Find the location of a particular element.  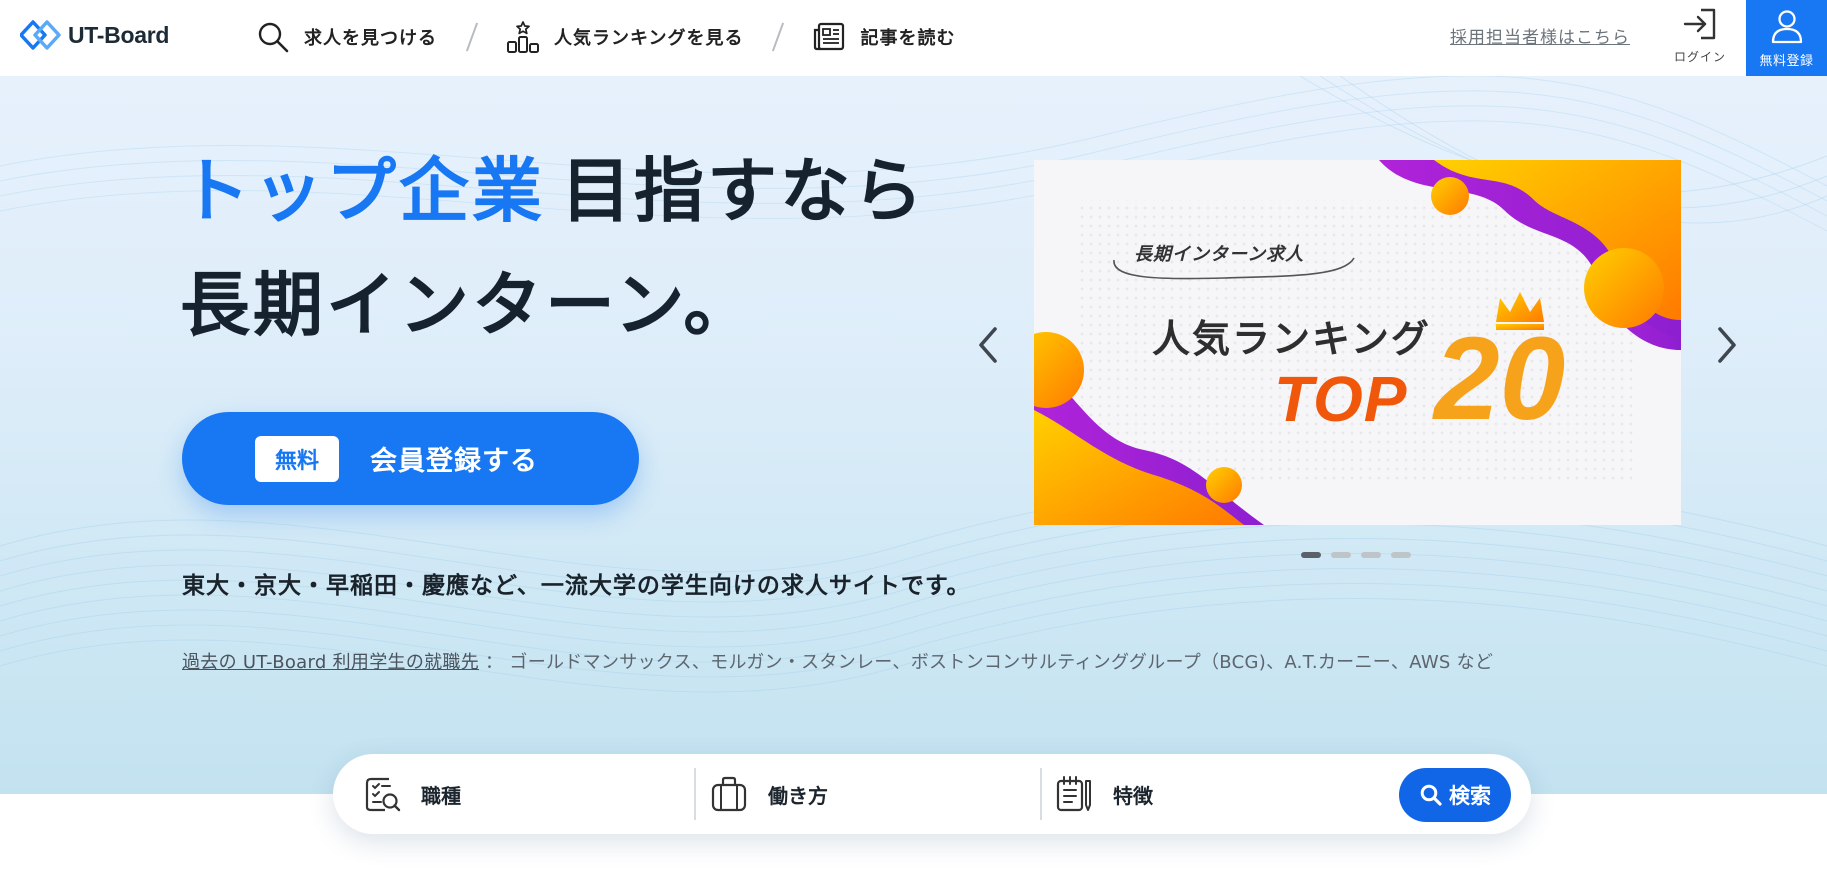

carousel-dots is located at coordinates (1356, 555).